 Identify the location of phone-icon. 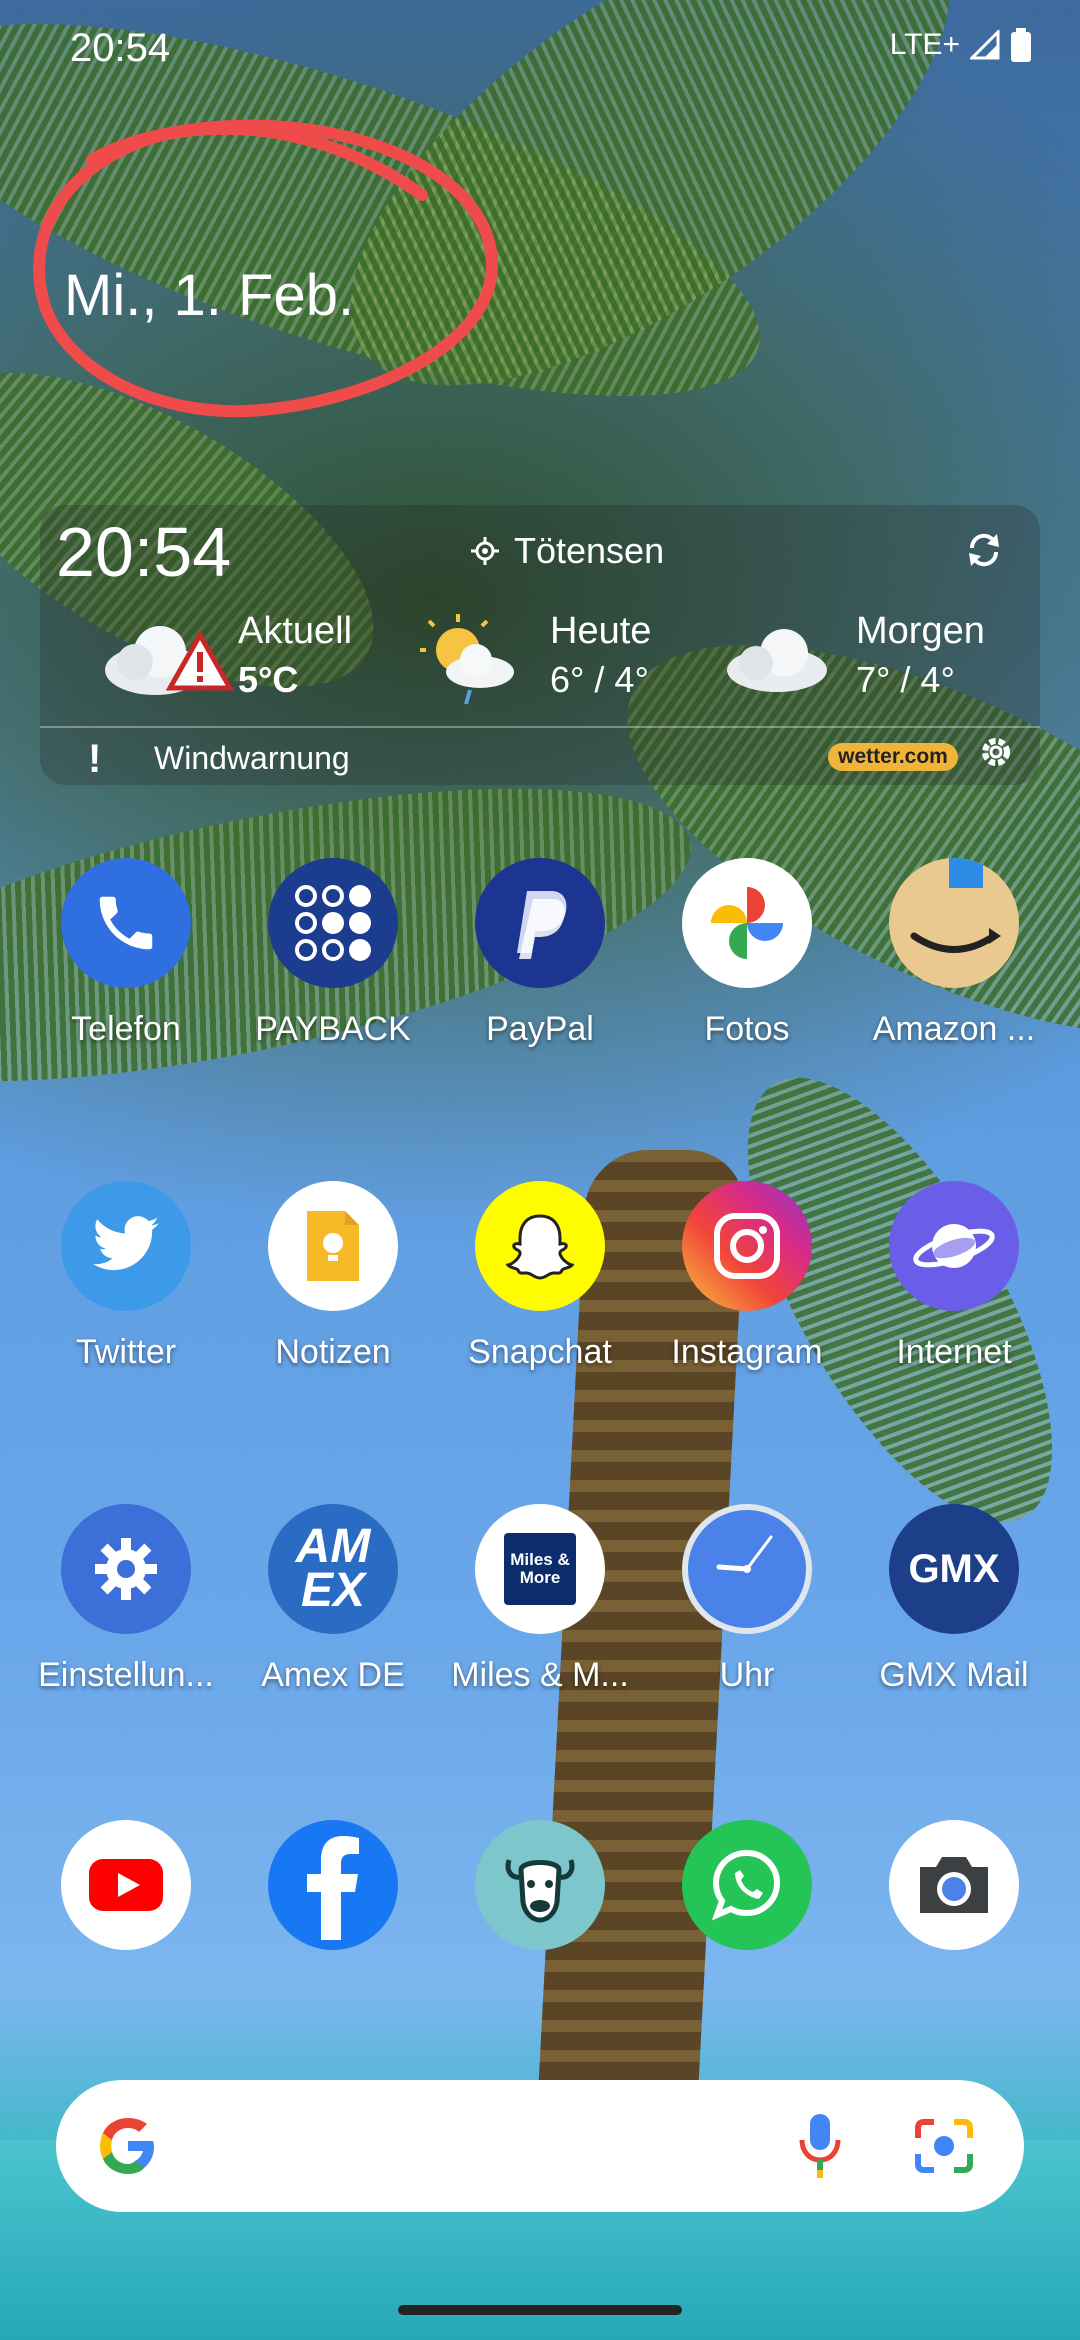
(126, 923).